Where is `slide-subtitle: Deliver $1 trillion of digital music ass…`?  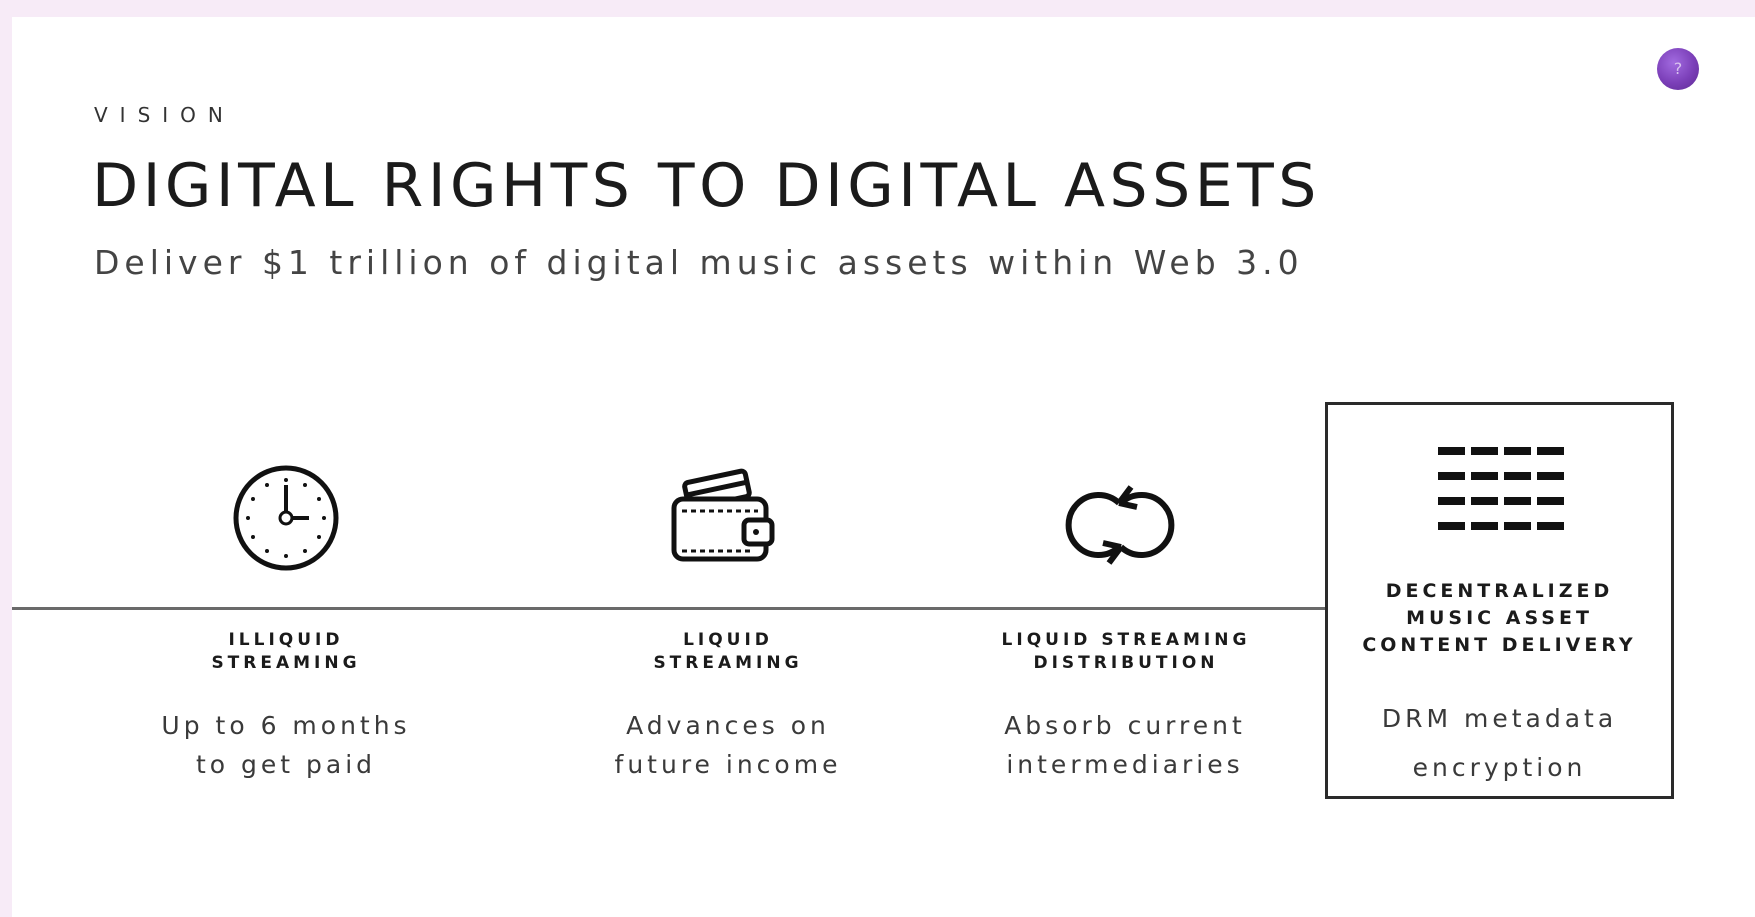
slide-subtitle: Deliver $1 trillion of digital music ass… is located at coordinates (699, 262).